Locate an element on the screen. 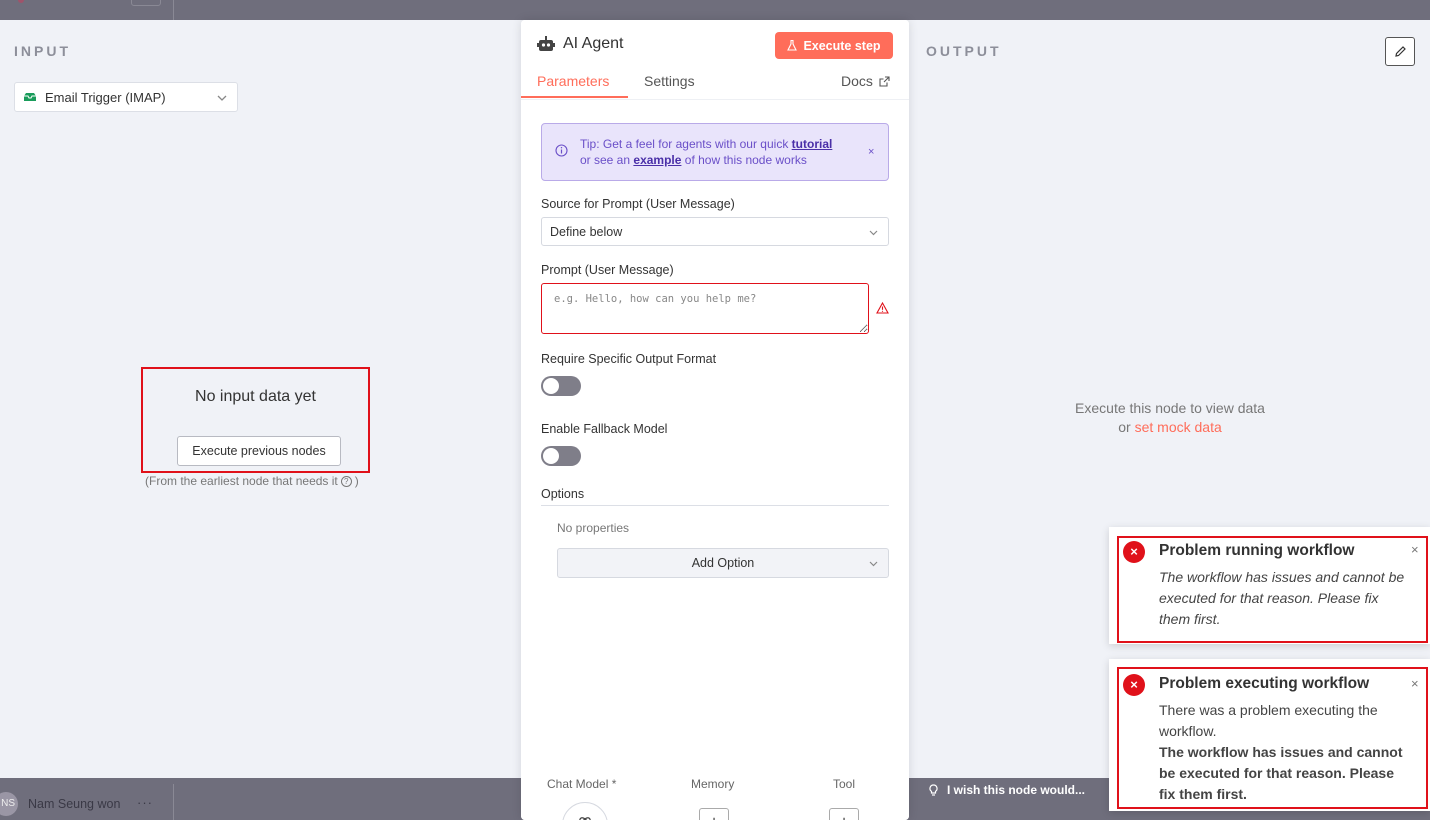 Image resolution: width=1430 pixels, height=820 pixels. set-mock-data-link: set mock data is located at coordinates (1178, 427).